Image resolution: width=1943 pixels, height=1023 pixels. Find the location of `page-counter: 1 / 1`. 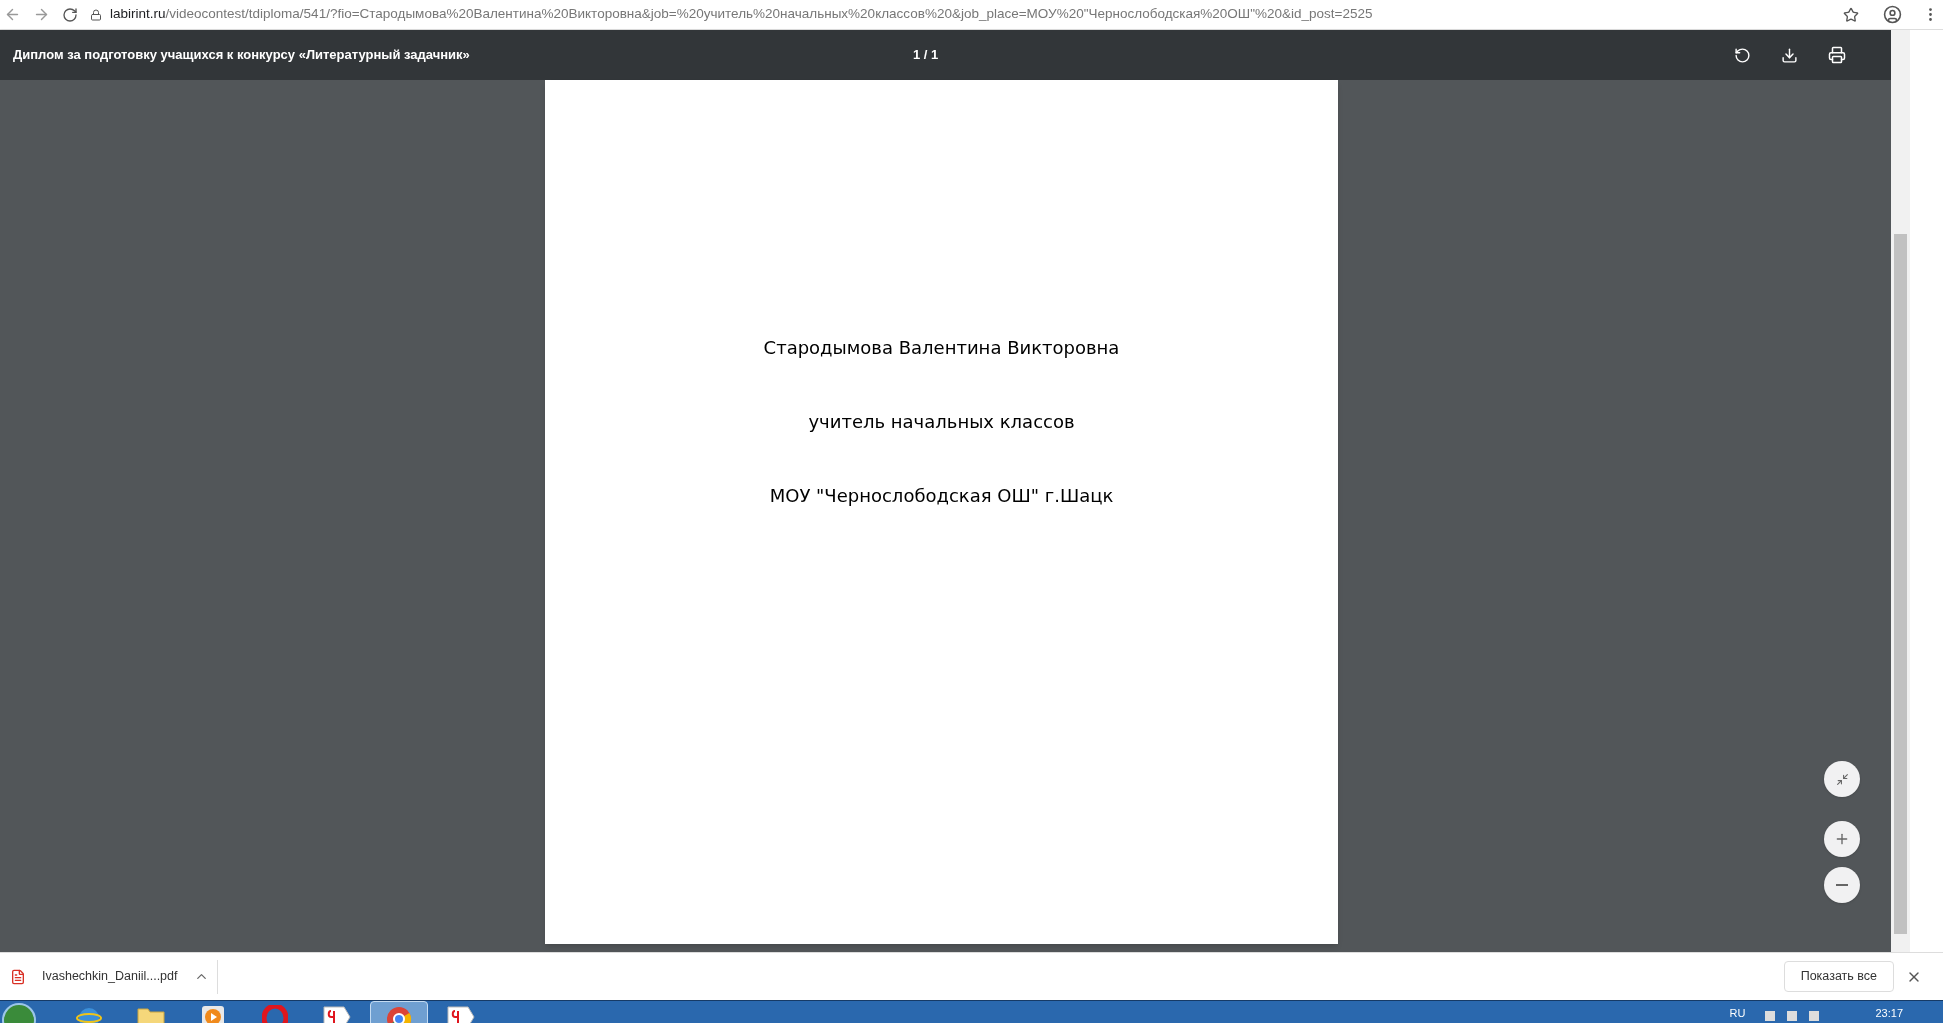

page-counter: 1 / 1 is located at coordinates (926, 55).